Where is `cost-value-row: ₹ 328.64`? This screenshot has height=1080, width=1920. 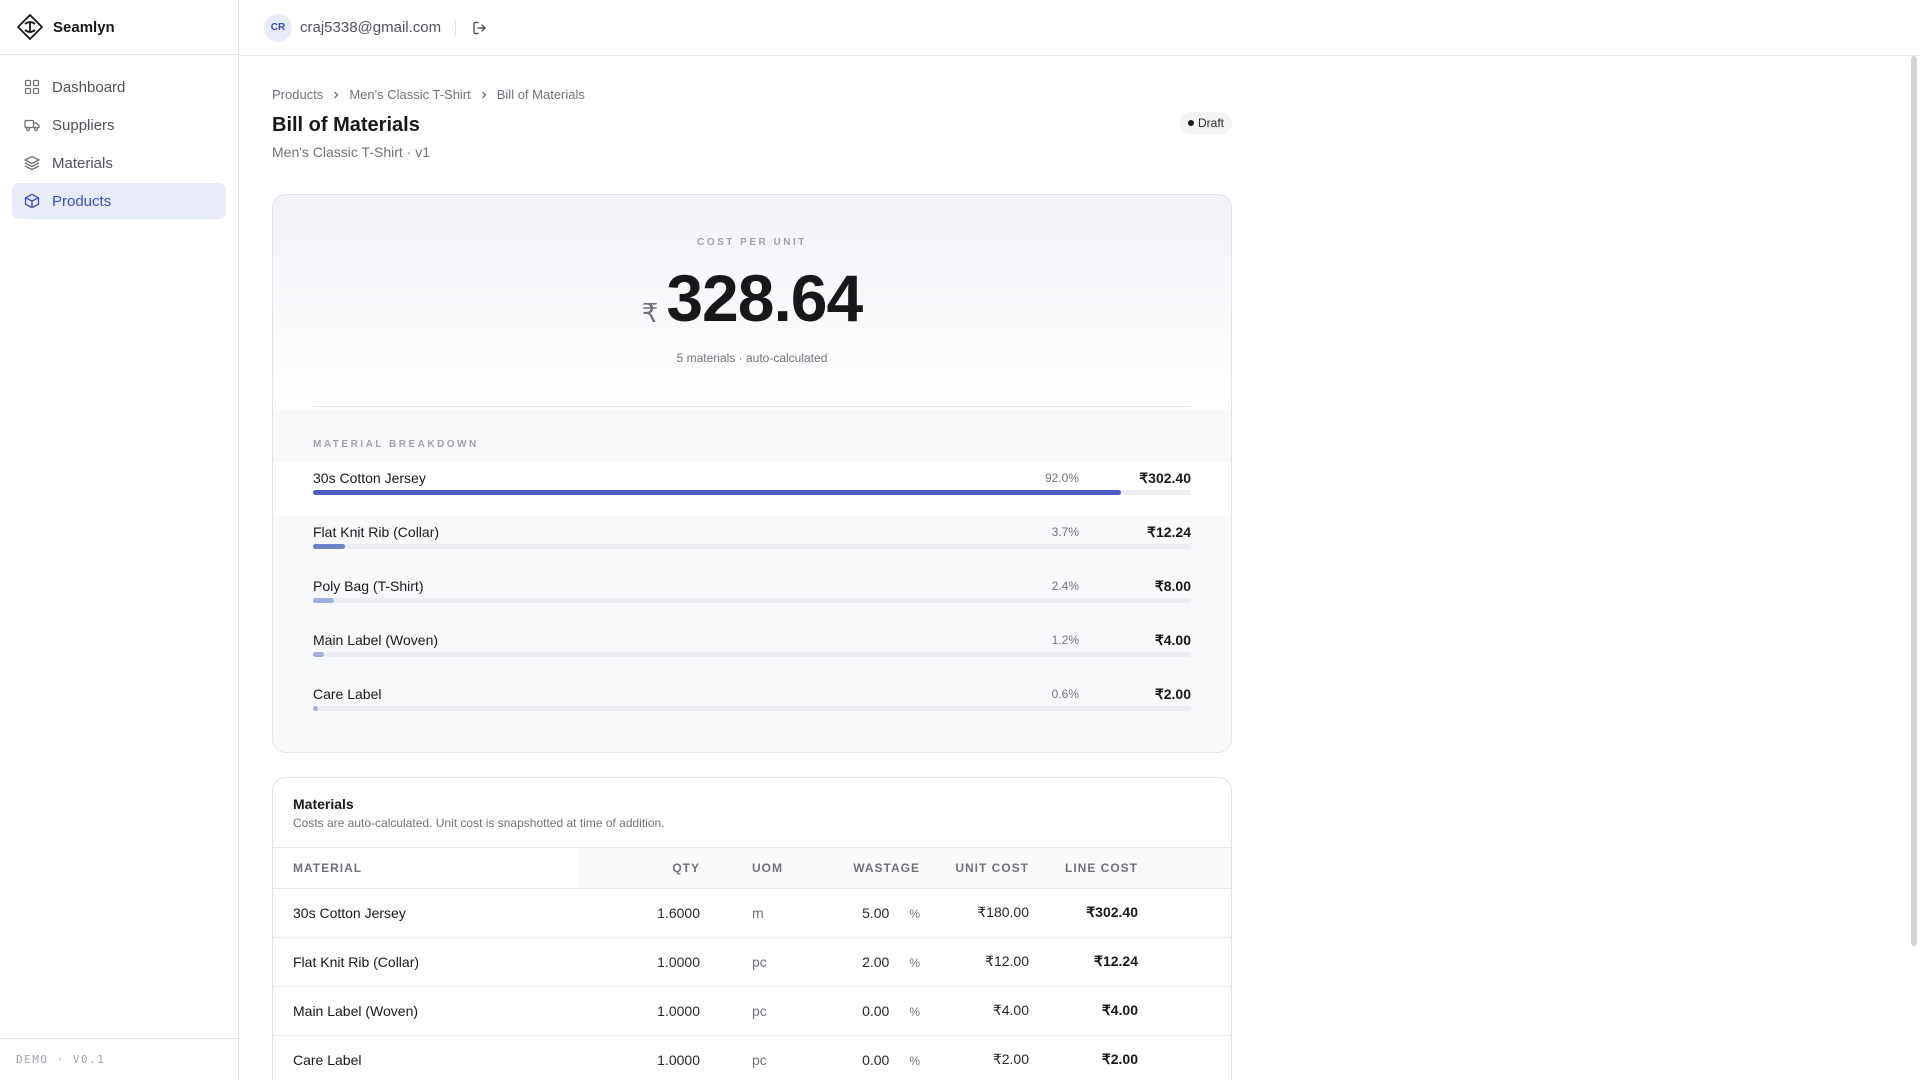
cost-value-row: ₹ 328.64 is located at coordinates (752, 298).